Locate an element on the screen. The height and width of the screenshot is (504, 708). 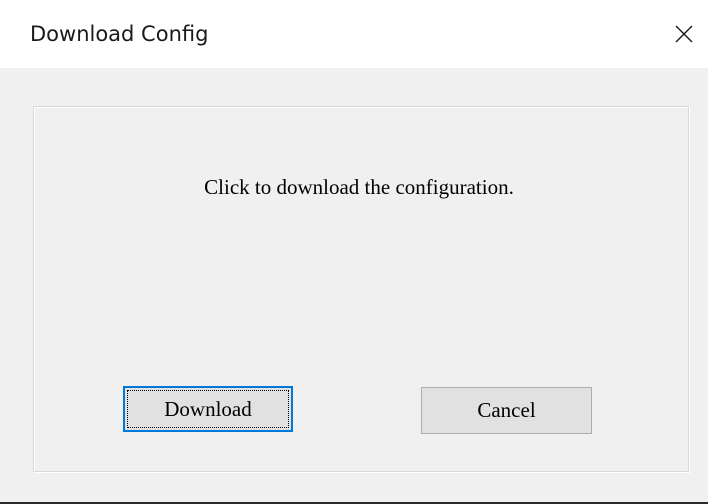
close-button is located at coordinates (684, 34).